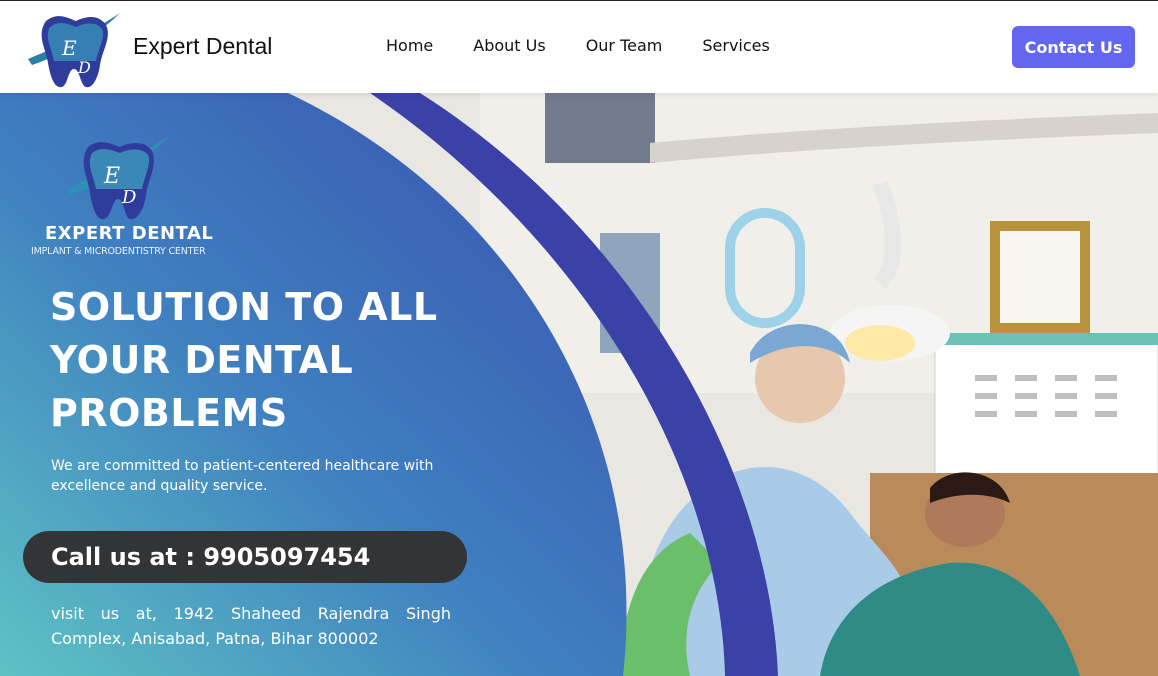 This screenshot has height=676, width=1158. I want to click on hero-brand-name: EXPERT DENTAL, so click(129, 233).